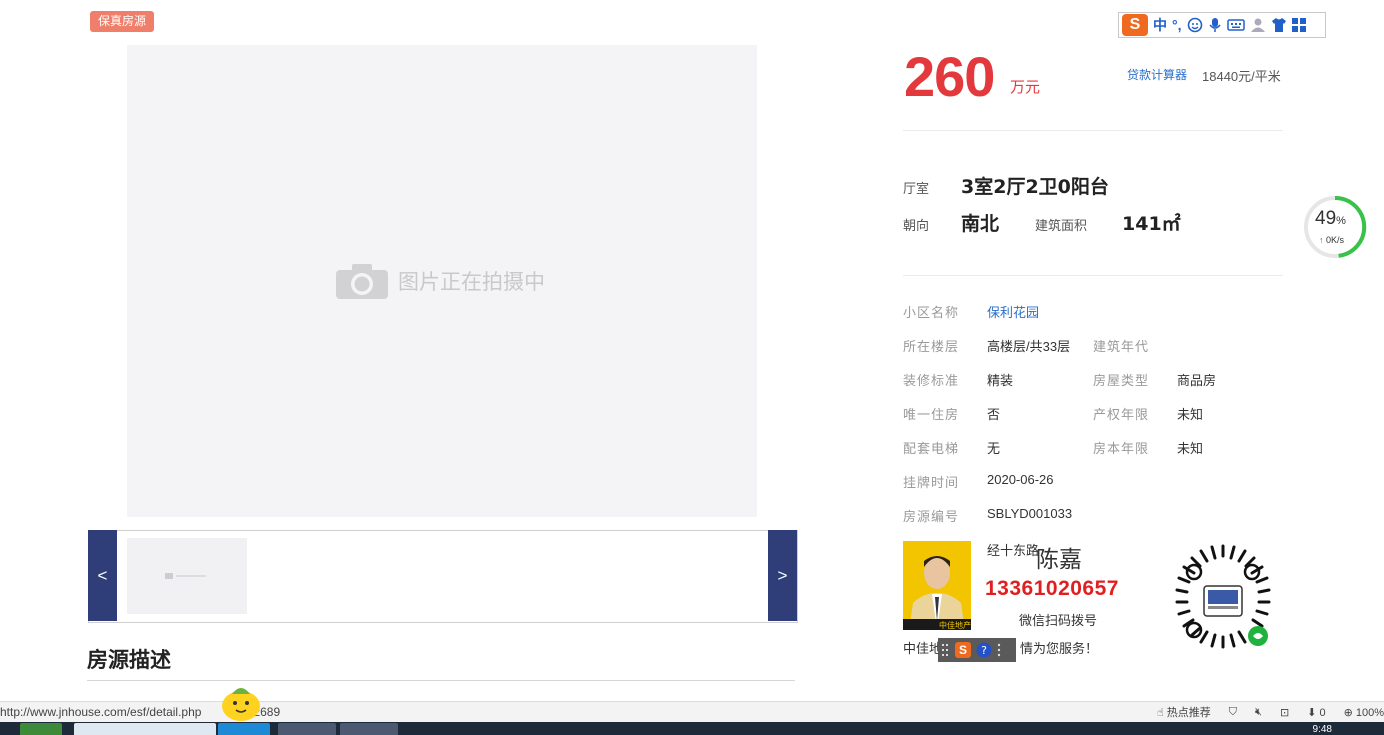 This screenshot has height=735, width=1384. Describe the element at coordinates (931, 380) in the screenshot. I see `decoration-label: 装修标准` at that location.